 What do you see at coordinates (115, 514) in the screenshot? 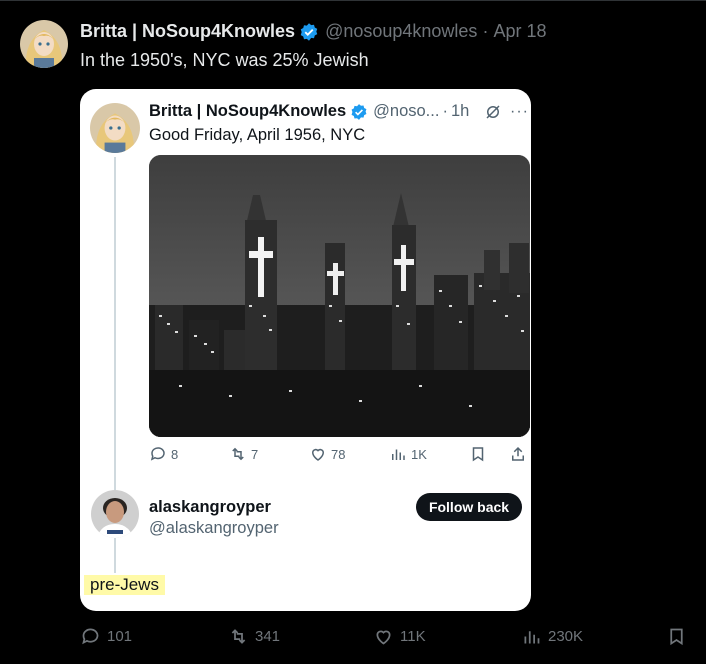
I see `reply-author-avatar` at bounding box center [115, 514].